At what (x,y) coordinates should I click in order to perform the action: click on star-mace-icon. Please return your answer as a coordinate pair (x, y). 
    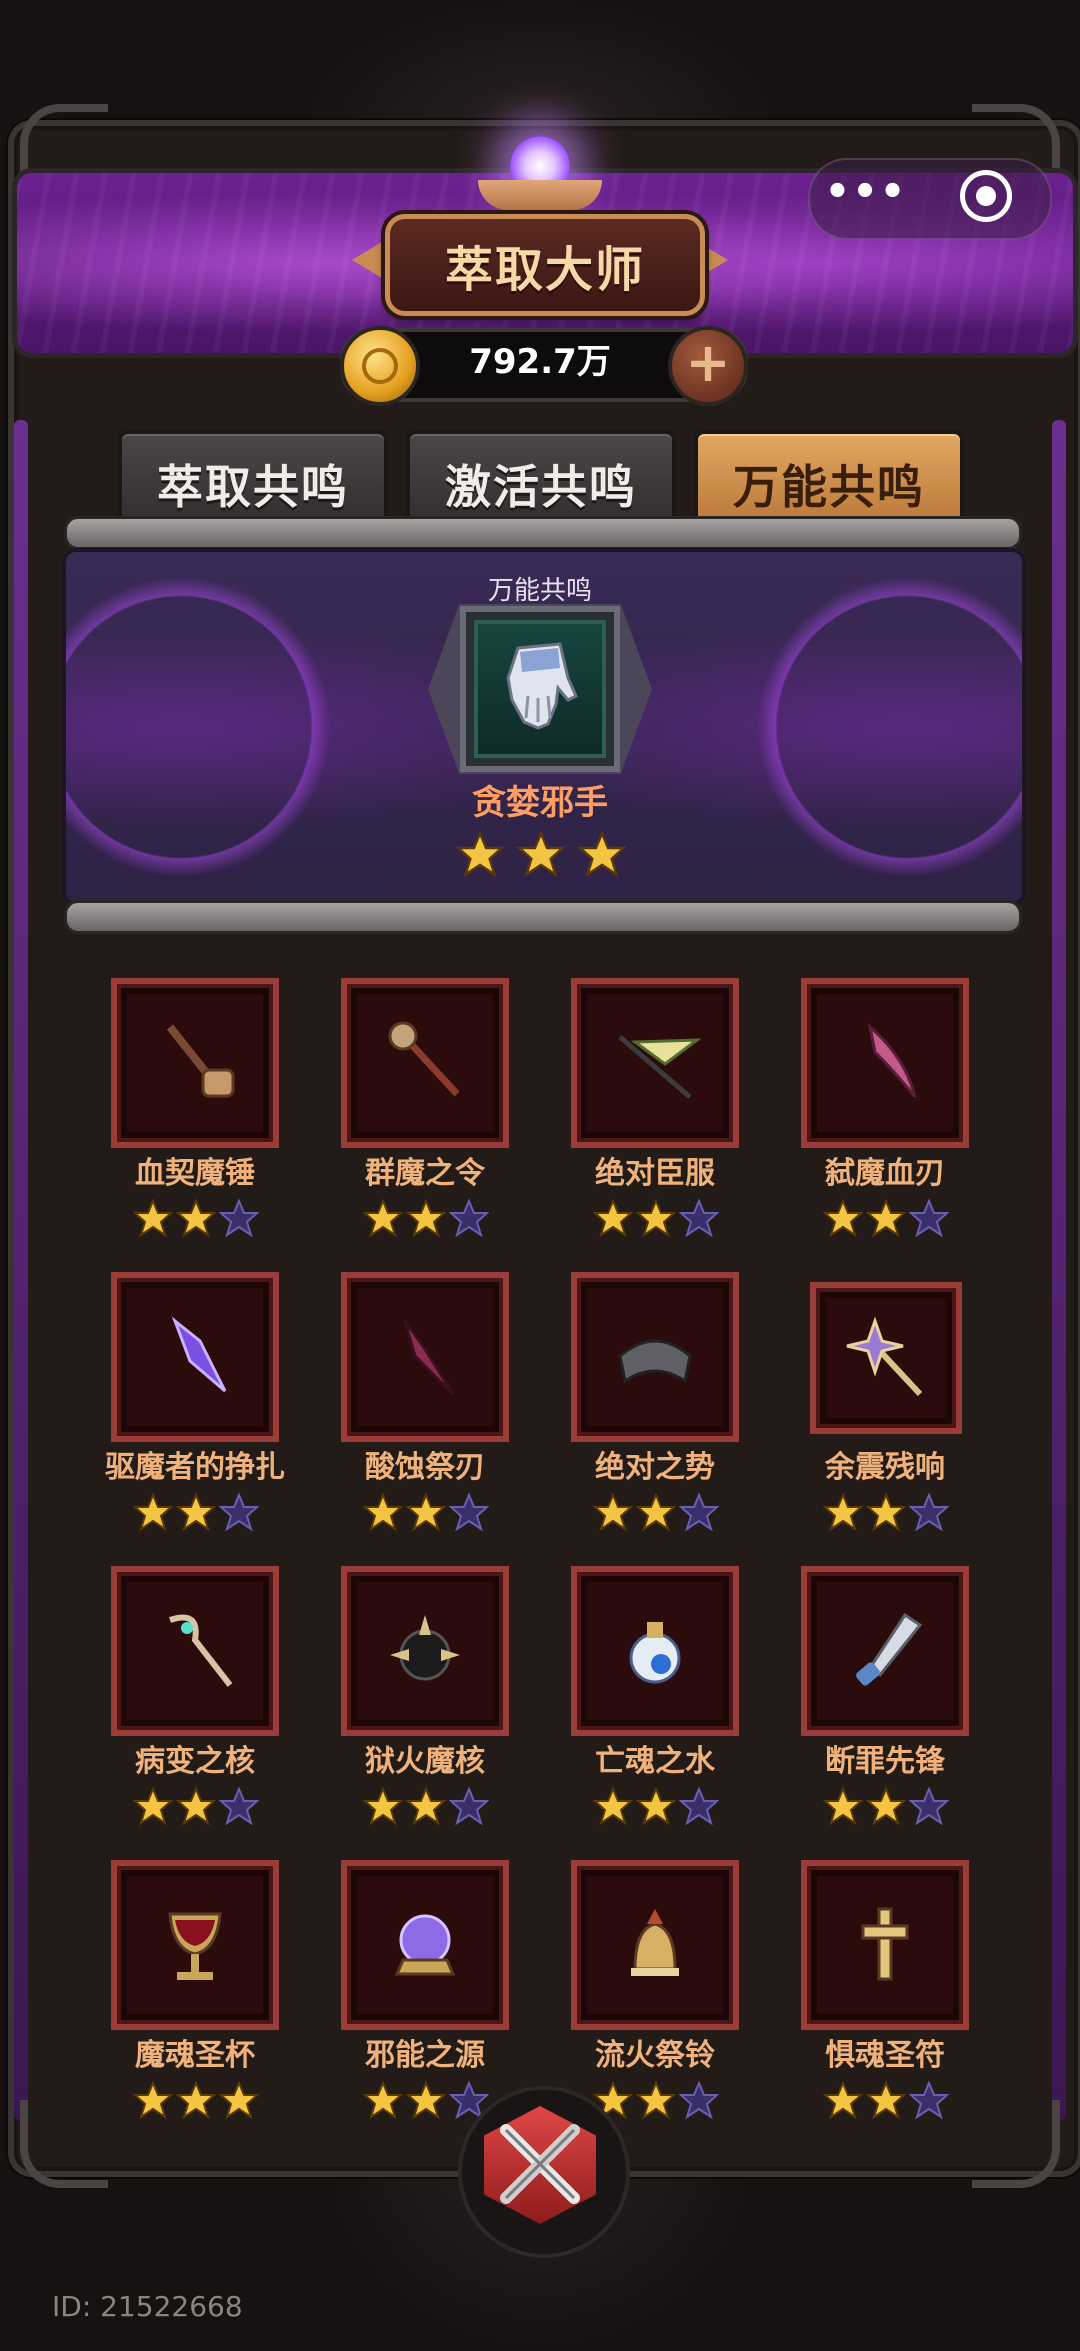
    Looking at the image, I should click on (884, 1356).